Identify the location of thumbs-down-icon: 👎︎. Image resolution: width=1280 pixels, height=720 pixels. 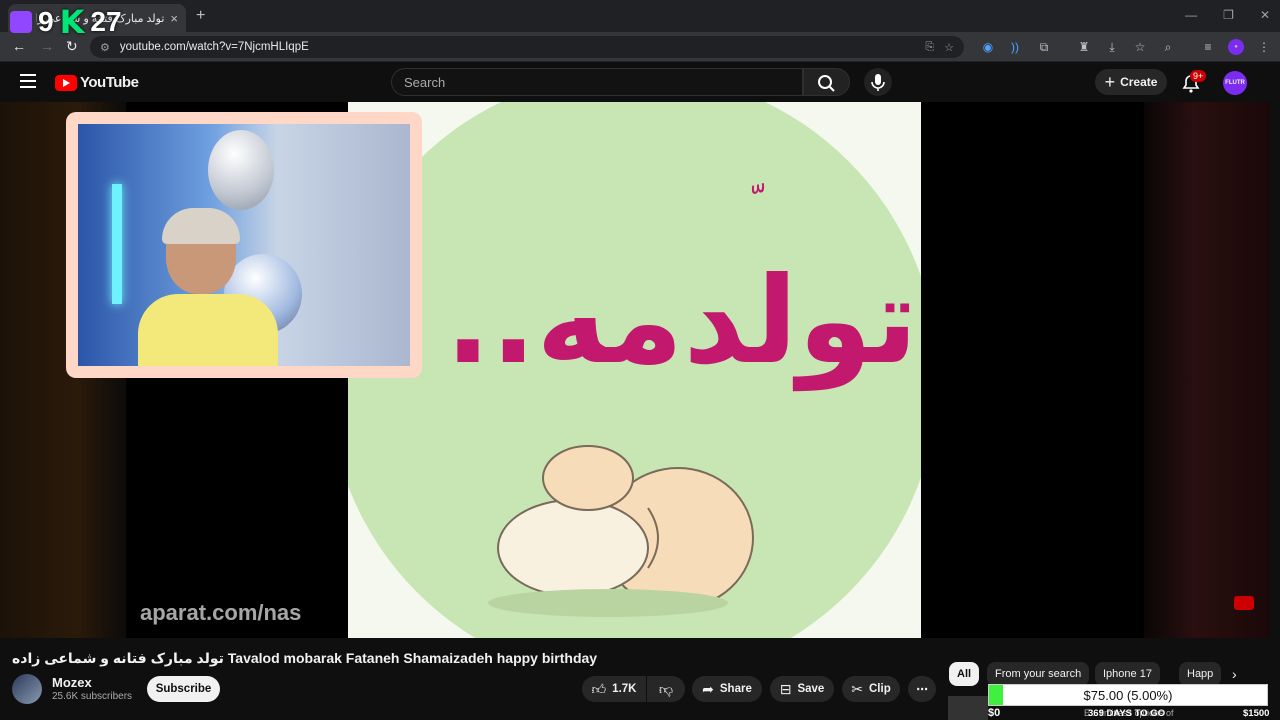
(666, 688).